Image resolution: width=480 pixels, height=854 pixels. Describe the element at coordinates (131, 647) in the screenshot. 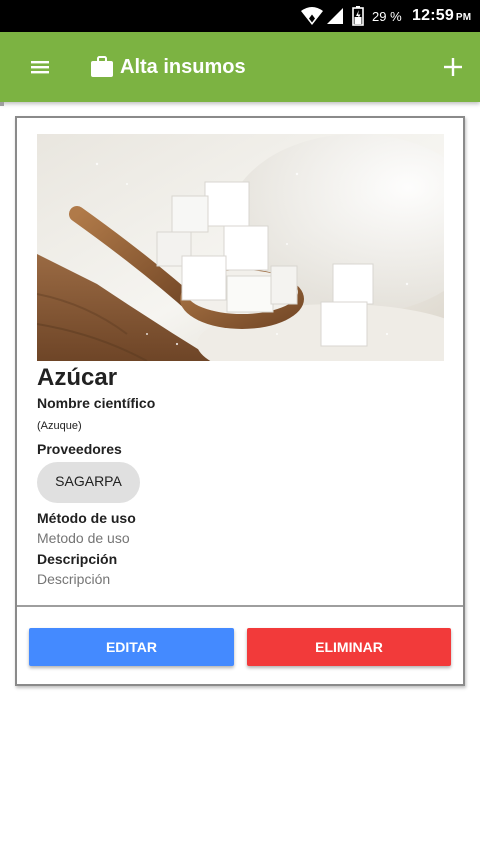

I see `edit-button: EDITAR` at that location.